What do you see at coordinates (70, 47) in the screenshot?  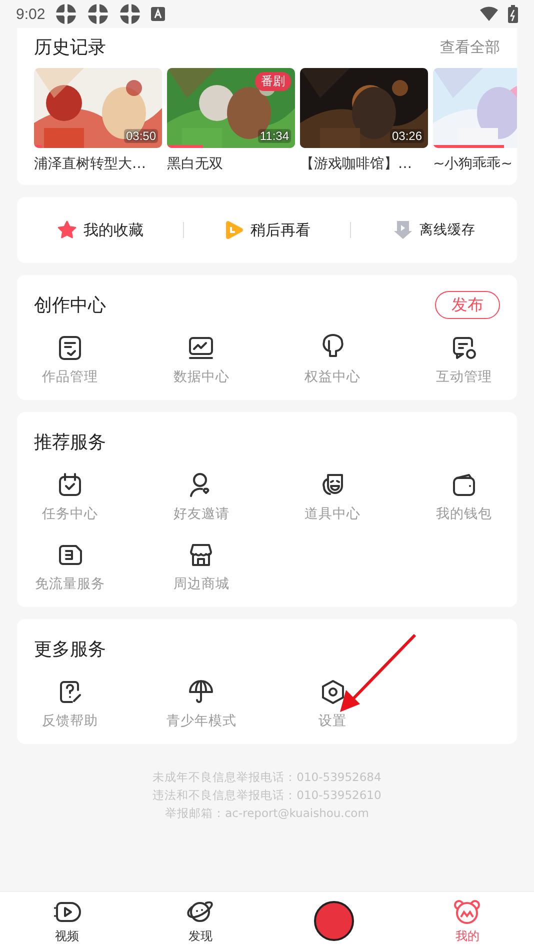 I see `section-title: 历史记录` at bounding box center [70, 47].